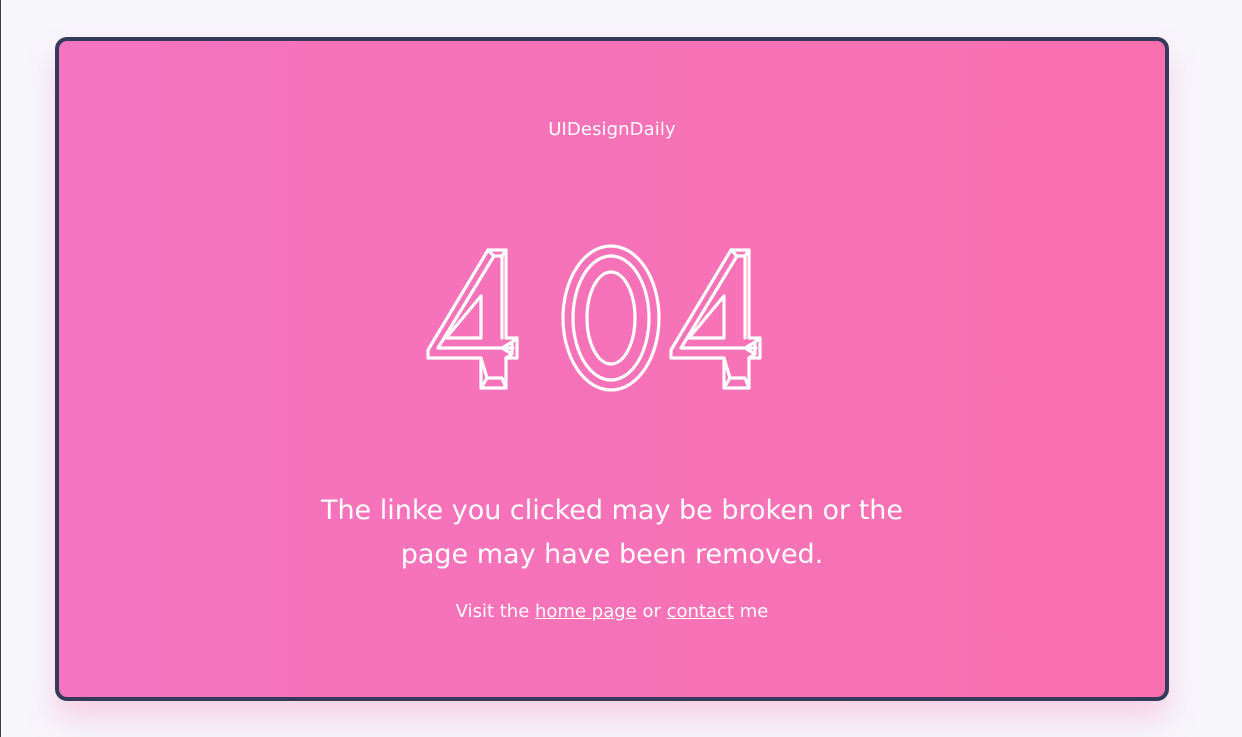 This screenshot has height=737, width=1242. Describe the element at coordinates (700, 611) in the screenshot. I see `contact-link: contact` at that location.